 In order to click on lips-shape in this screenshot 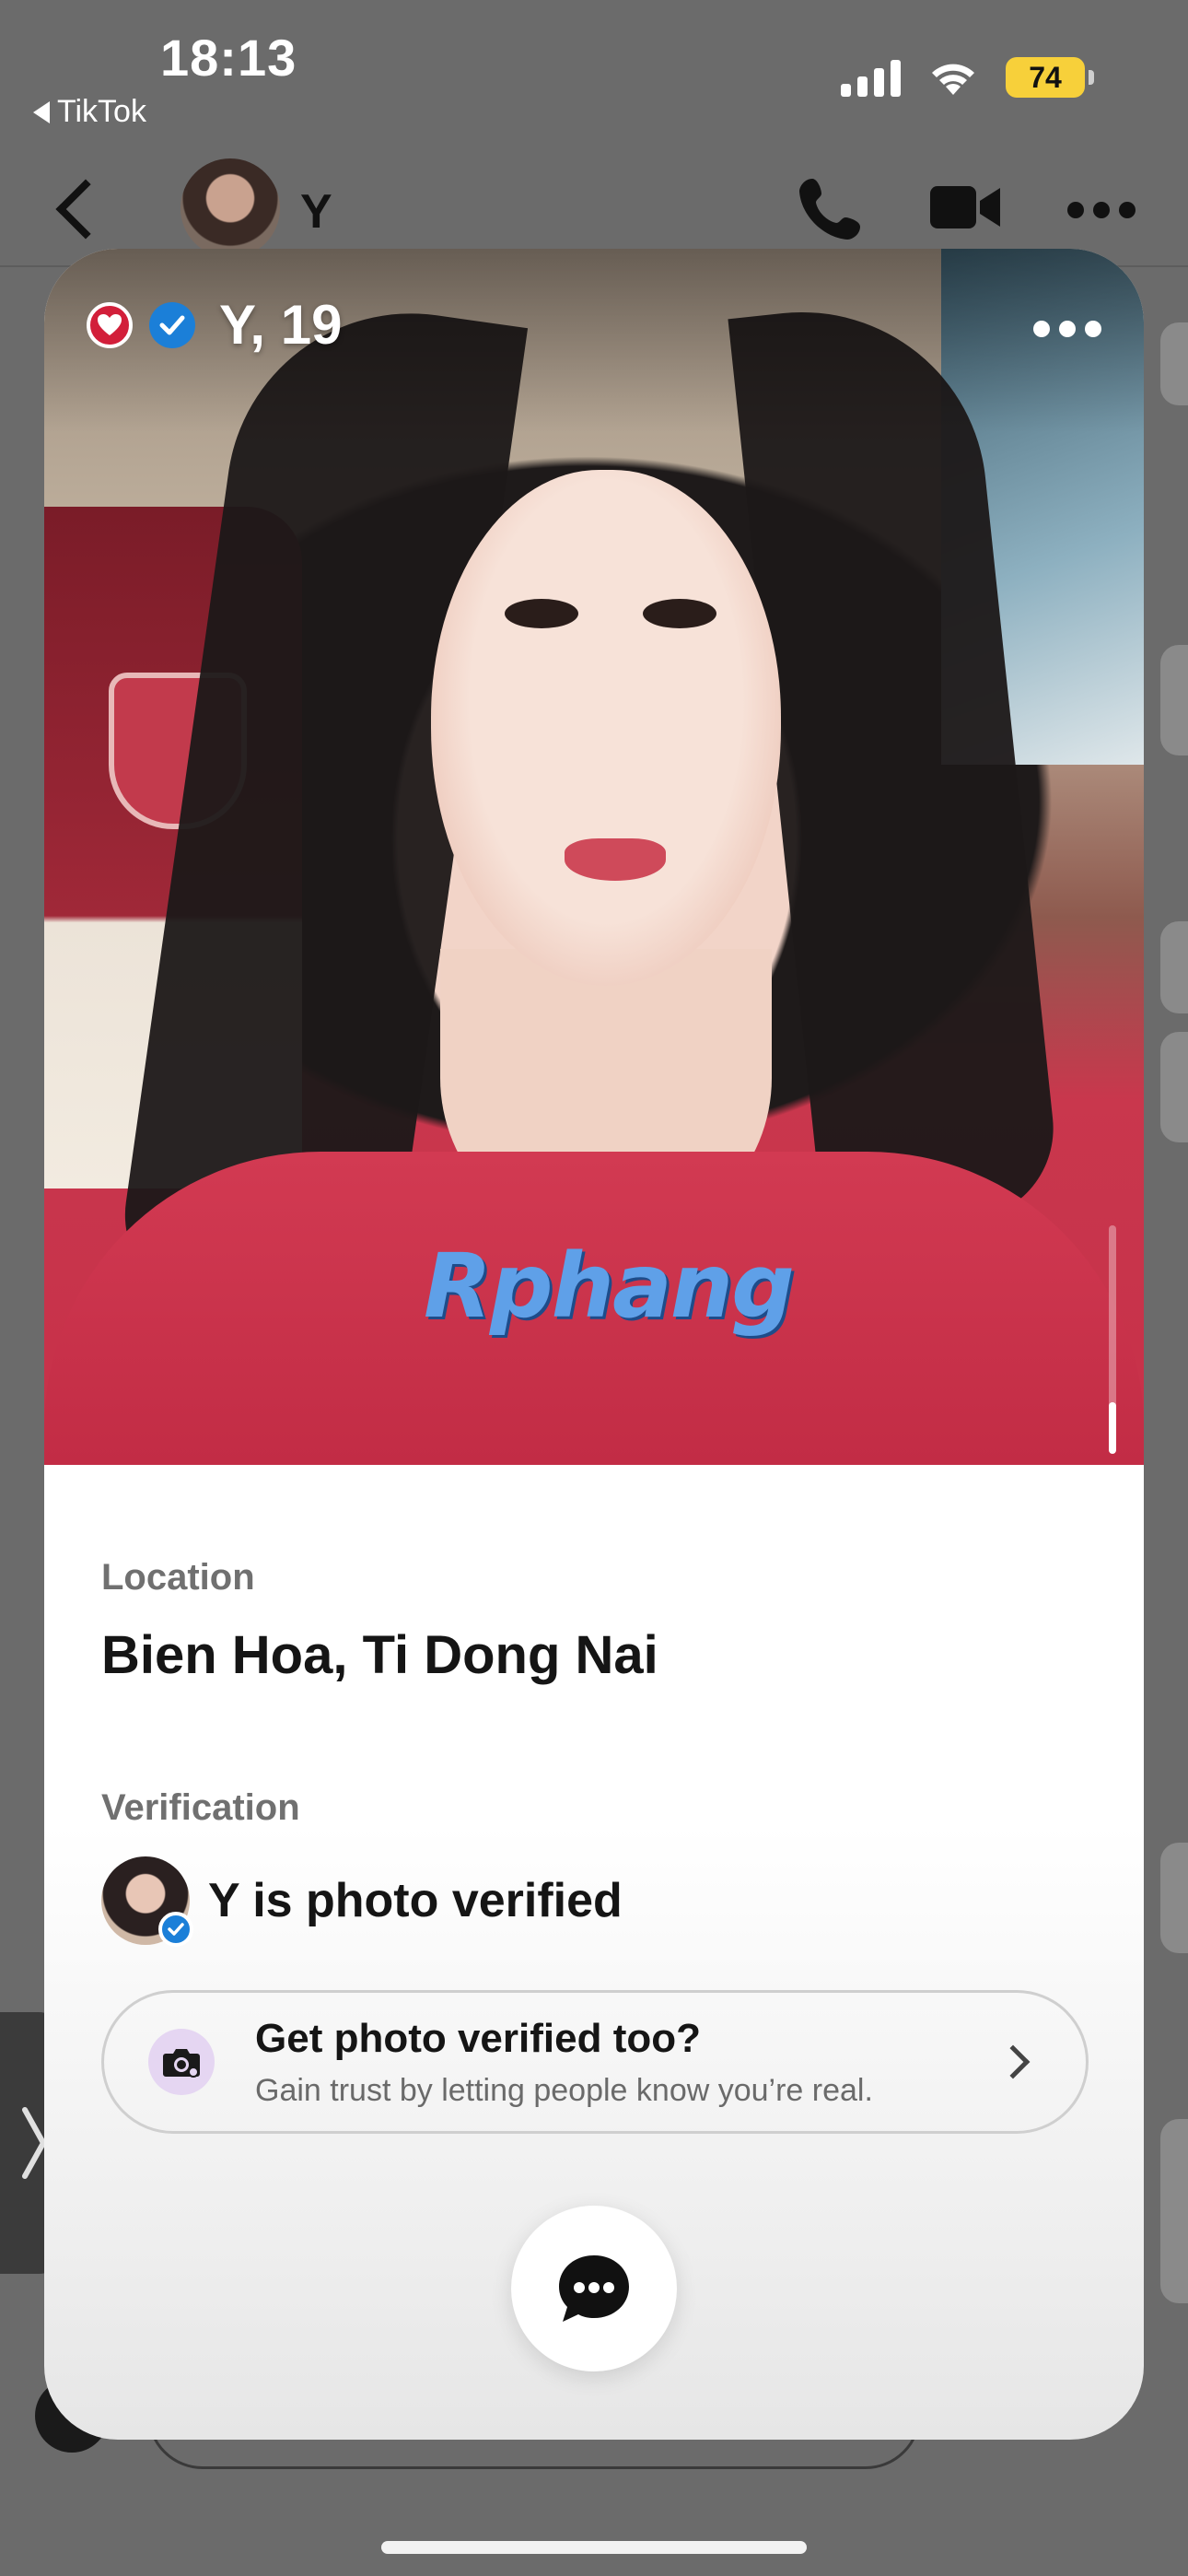, I will do `click(615, 859)`.